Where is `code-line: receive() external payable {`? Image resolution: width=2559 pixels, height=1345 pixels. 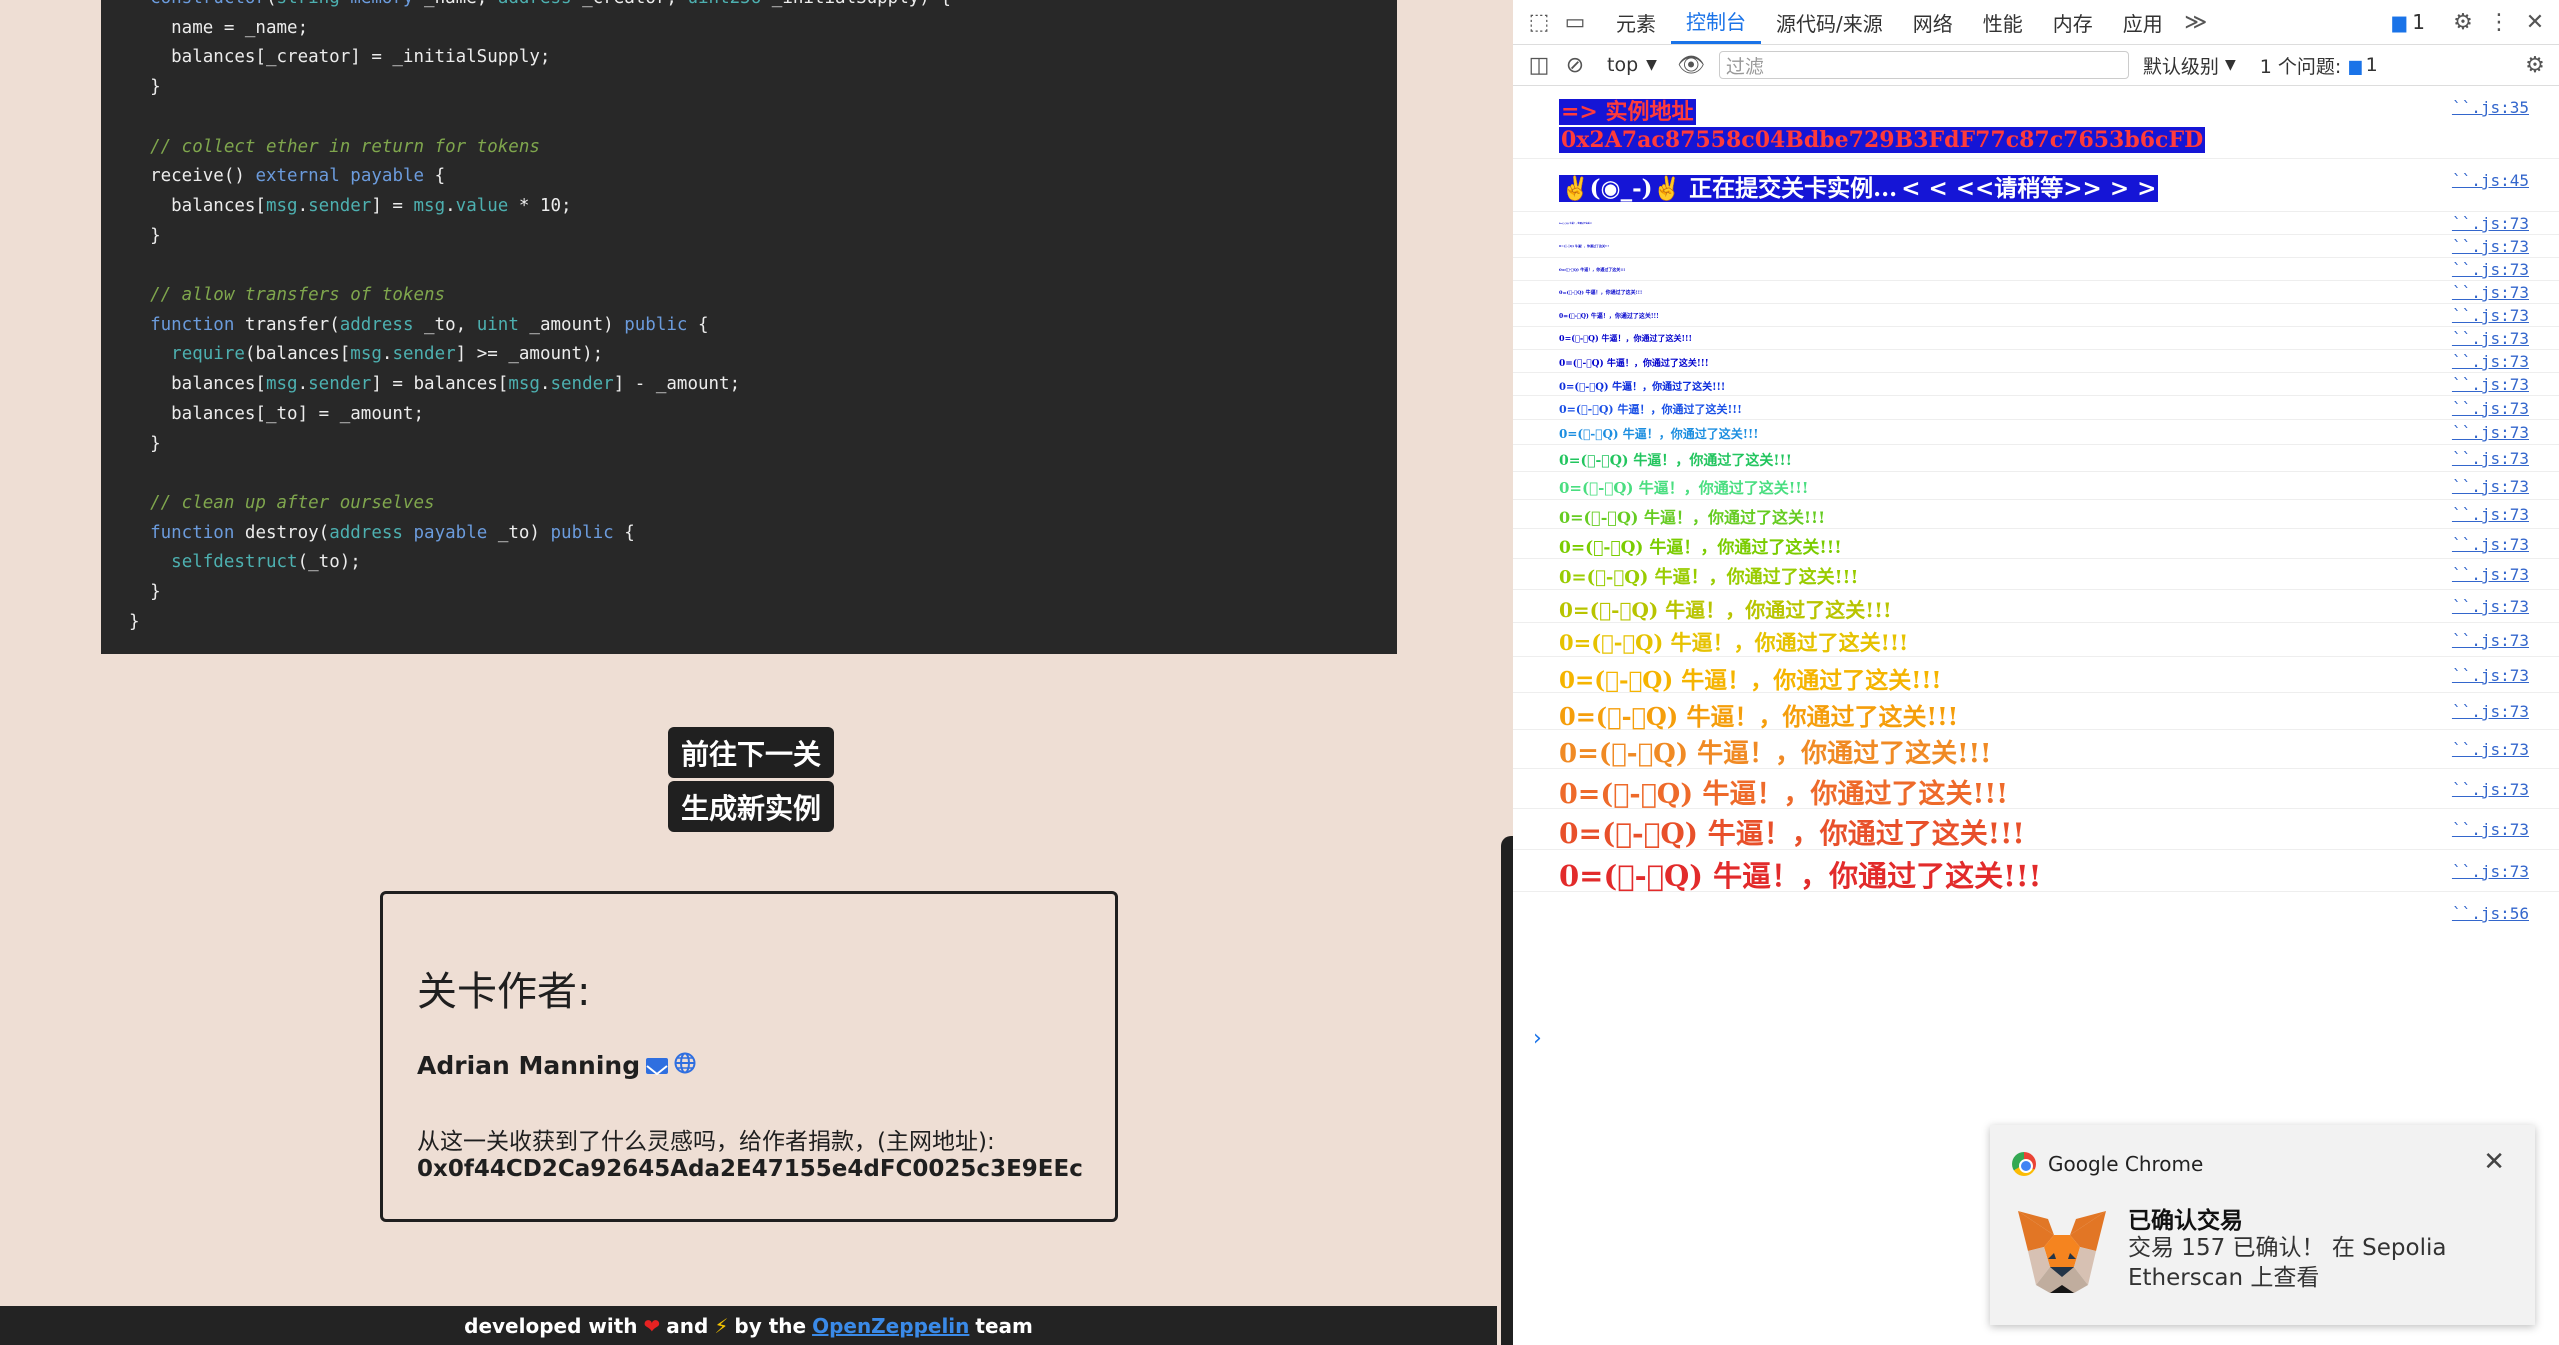
code-line: receive() external payable { is located at coordinates (763, 177).